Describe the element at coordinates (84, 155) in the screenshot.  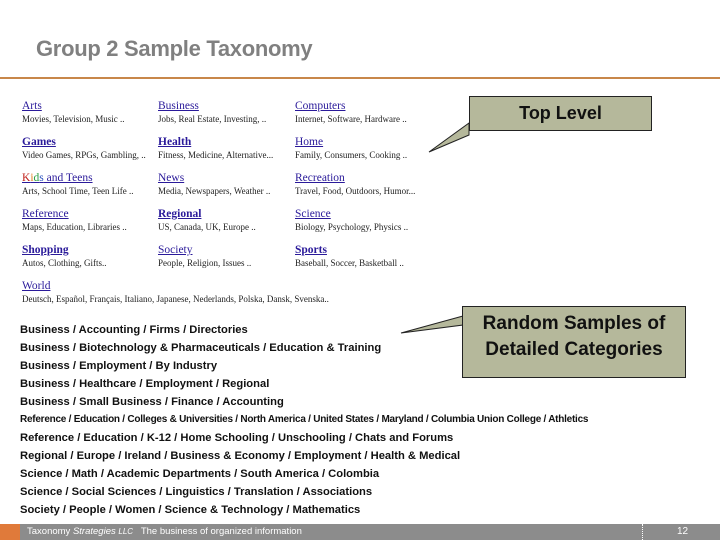
I see `category-subs: Video Games, RPGs, Gambling, ..` at that location.